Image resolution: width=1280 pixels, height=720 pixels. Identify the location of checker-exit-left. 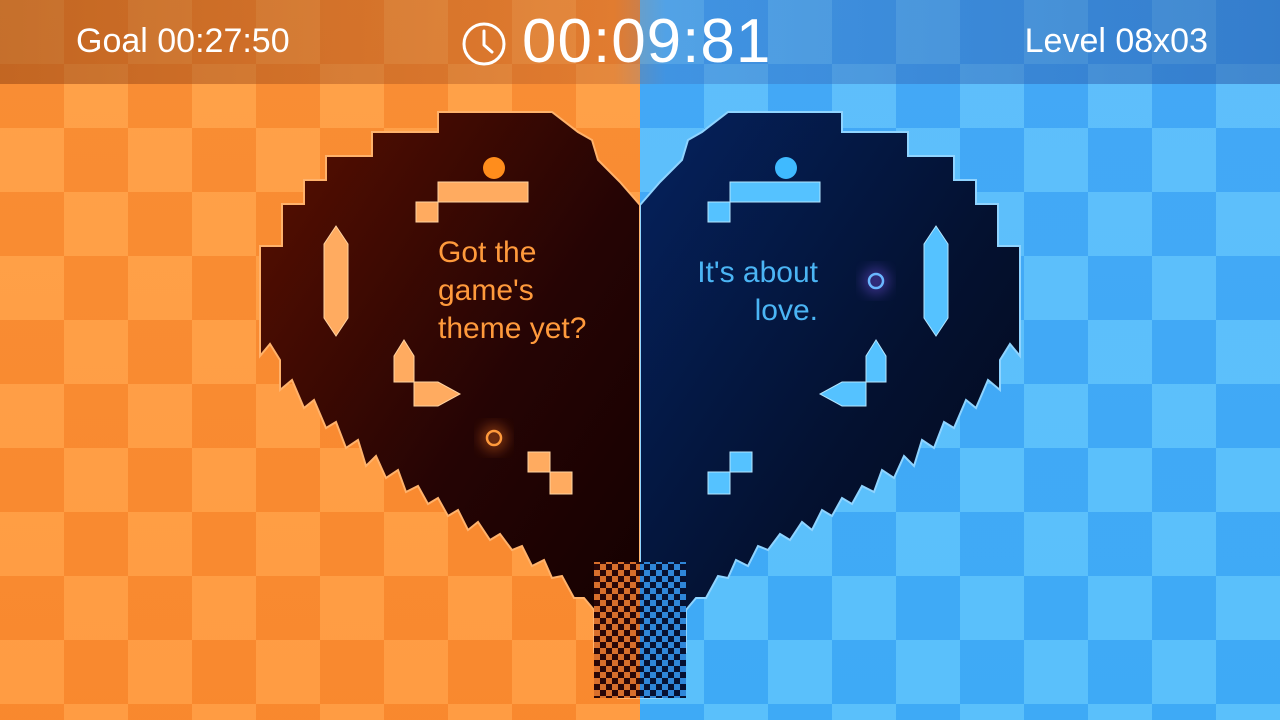
(617, 630).